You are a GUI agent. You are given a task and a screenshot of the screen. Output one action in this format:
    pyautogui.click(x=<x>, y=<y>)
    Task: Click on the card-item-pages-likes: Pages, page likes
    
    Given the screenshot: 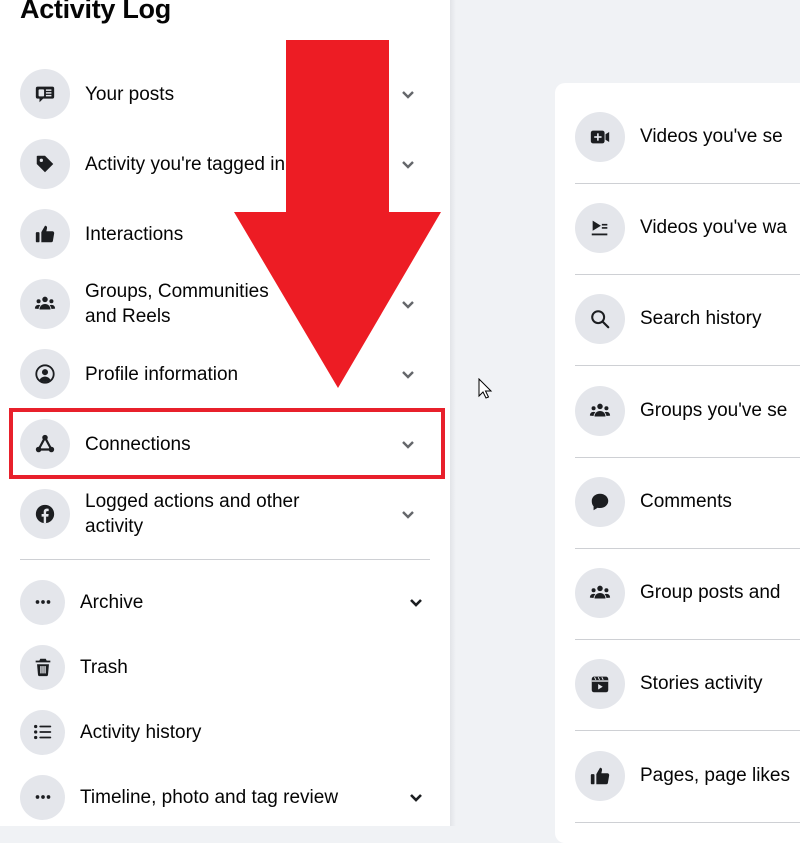 What is the action you would take?
    pyautogui.click(x=687, y=776)
    